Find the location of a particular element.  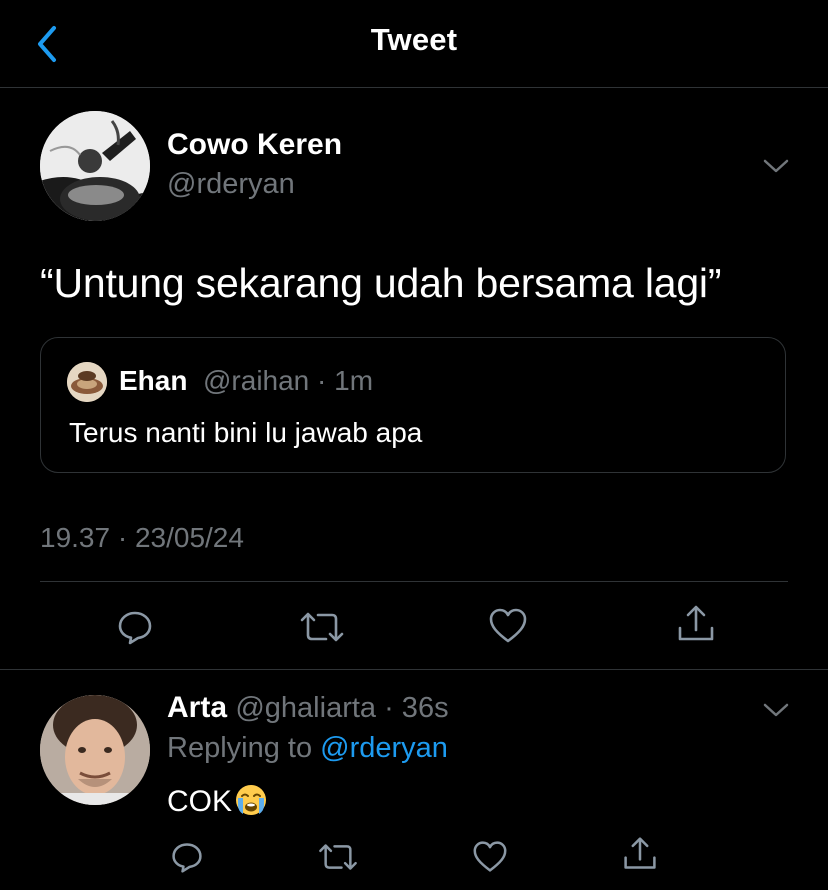

reply-text: COK is located at coordinates (217, 804).